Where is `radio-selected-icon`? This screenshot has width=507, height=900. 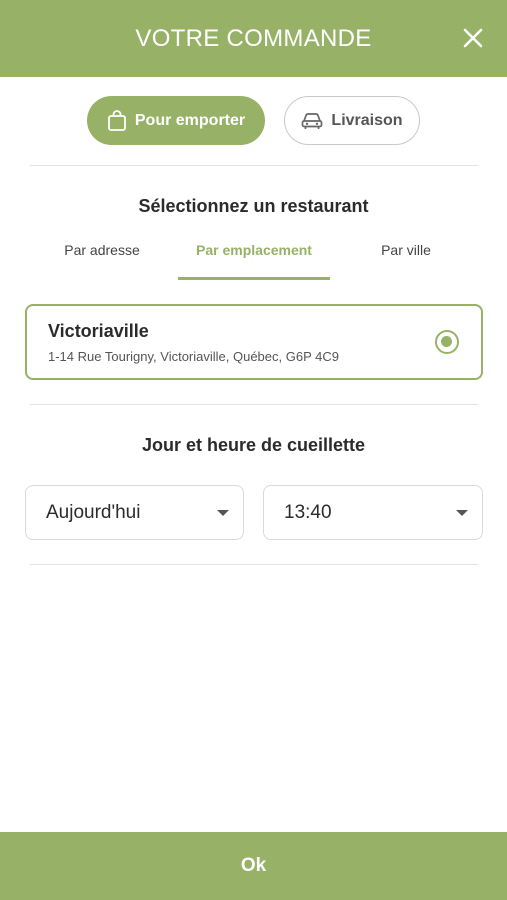
radio-selected-icon is located at coordinates (447, 342).